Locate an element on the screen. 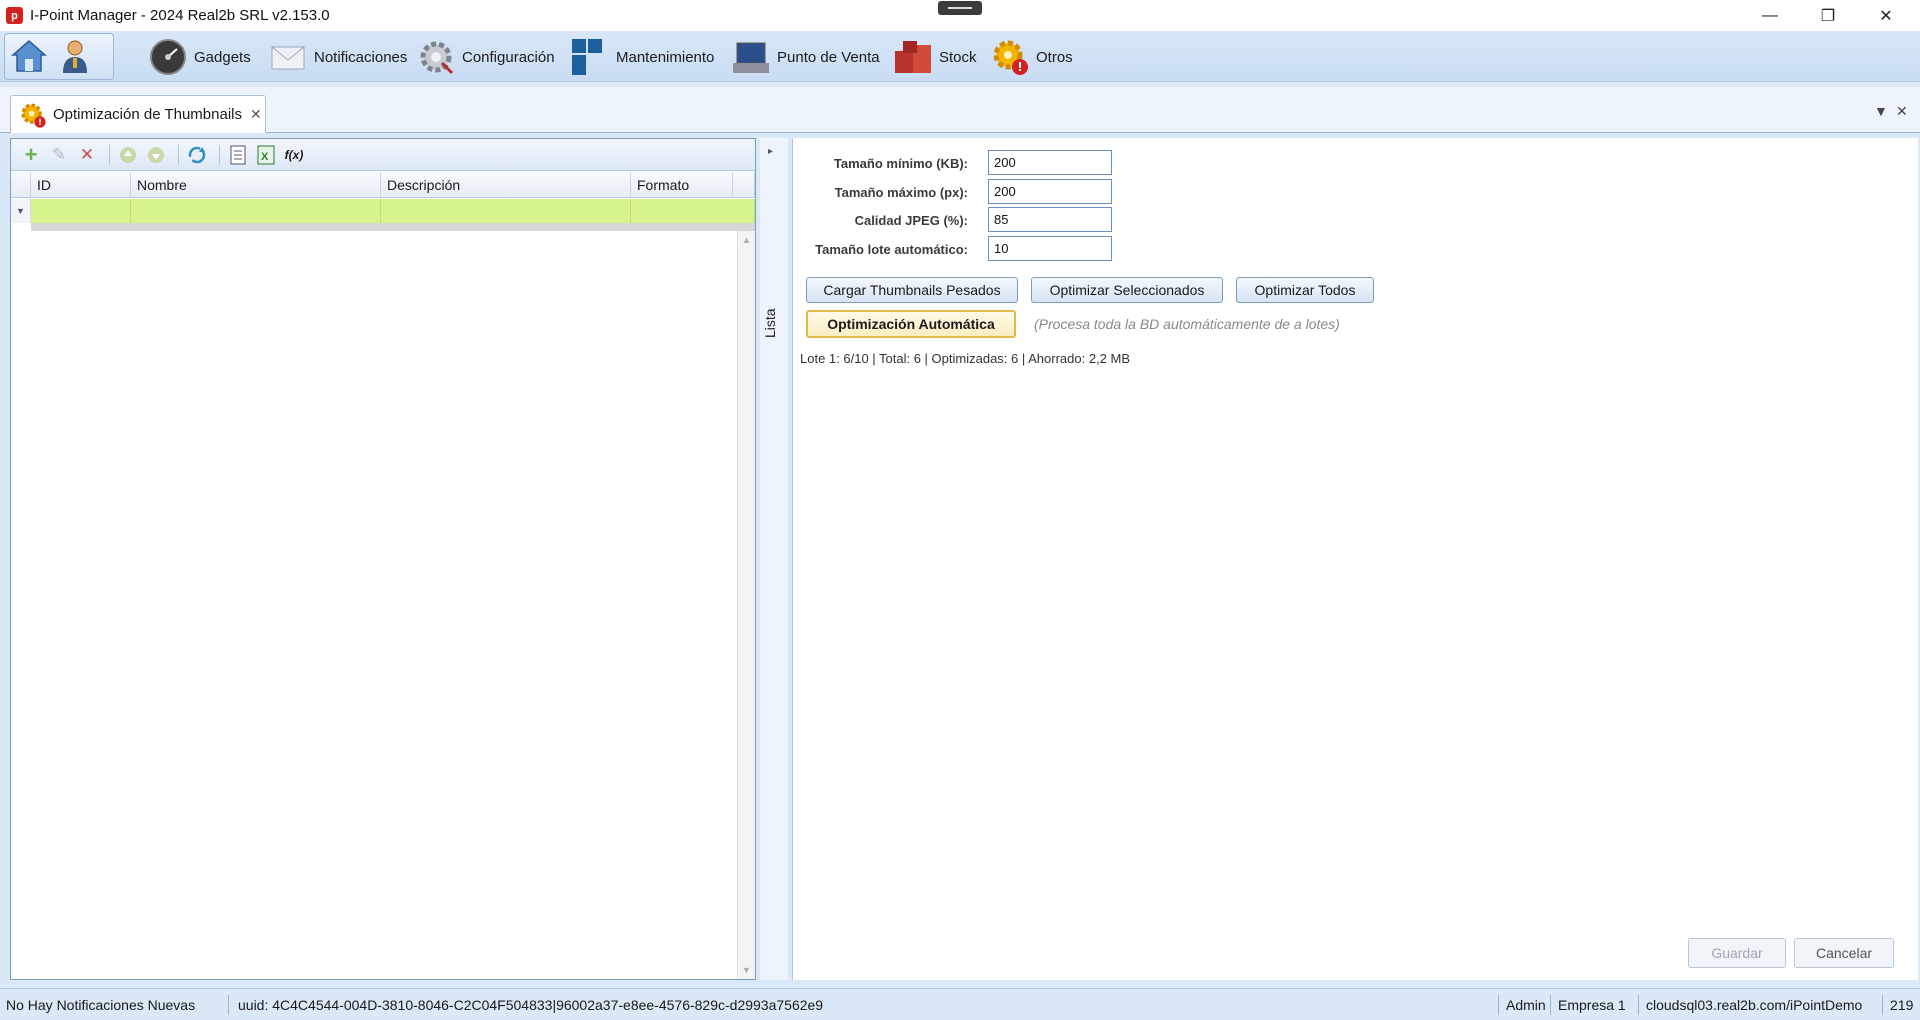 This screenshot has height=1020, width=1920. extra-status: 219 is located at coordinates (1902, 1005).